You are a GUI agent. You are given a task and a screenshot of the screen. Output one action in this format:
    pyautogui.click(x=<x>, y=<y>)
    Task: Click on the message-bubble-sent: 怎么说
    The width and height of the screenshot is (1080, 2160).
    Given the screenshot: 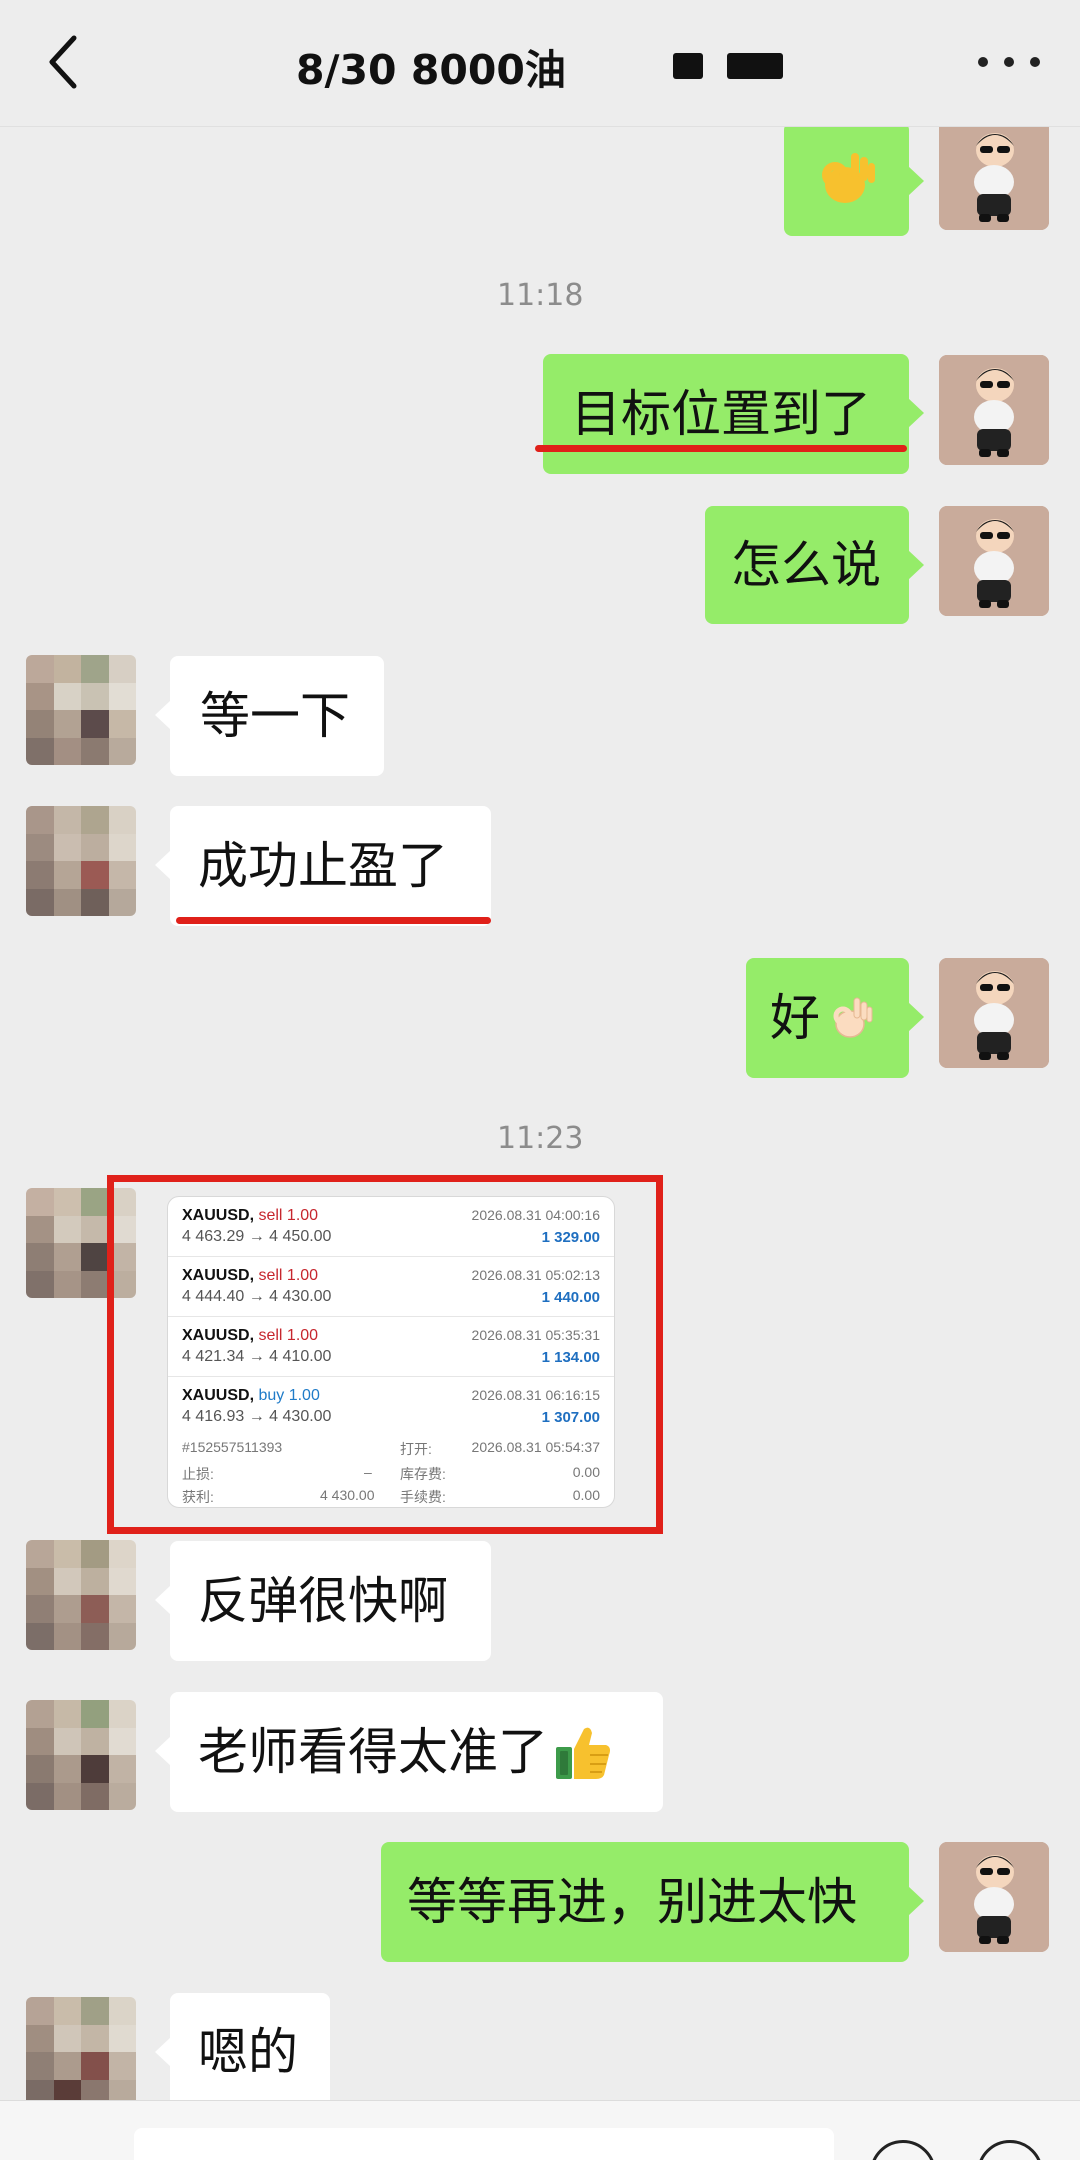 What is the action you would take?
    pyautogui.click(x=814, y=565)
    